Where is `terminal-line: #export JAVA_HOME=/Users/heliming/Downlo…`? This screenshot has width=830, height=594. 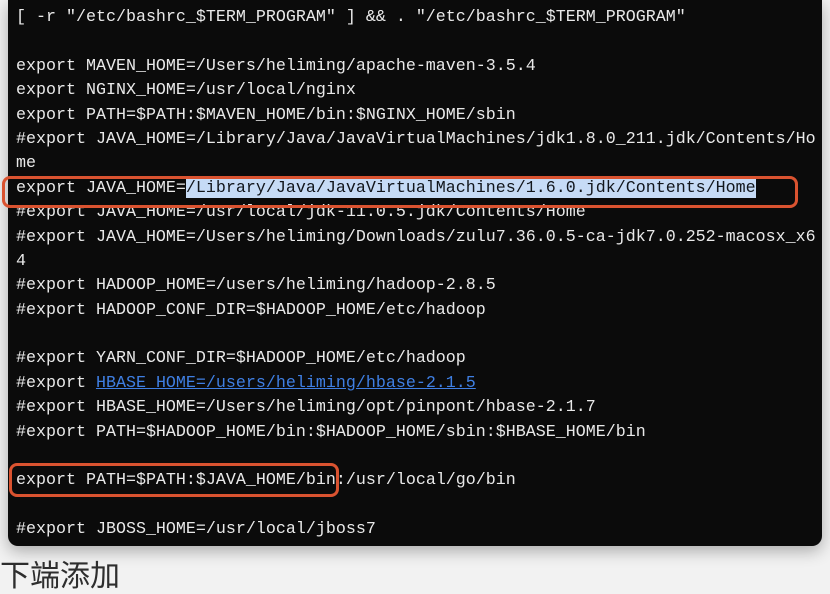
terminal-line: #export JAVA_HOME=/Users/heliming/Downlo… is located at coordinates (416, 237).